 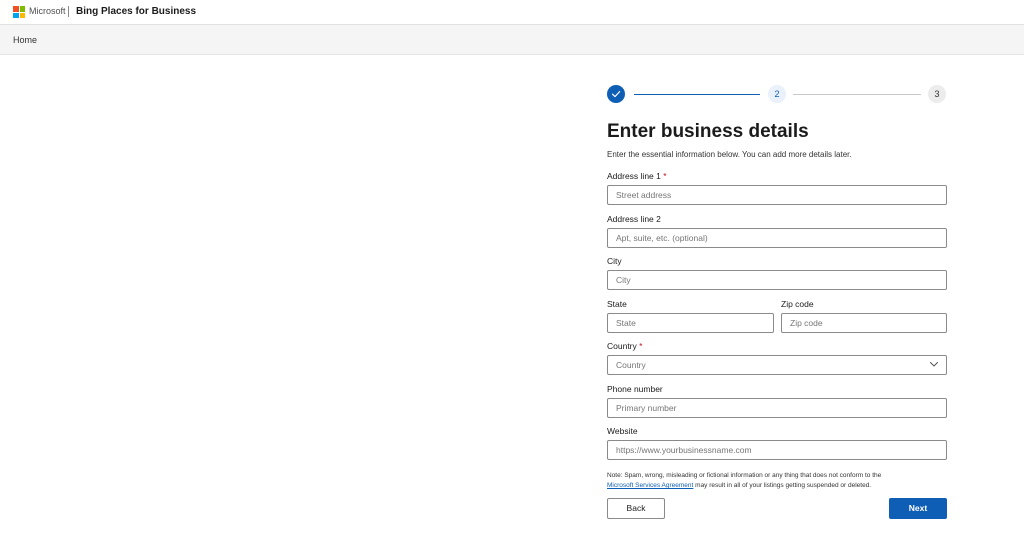 I want to click on services-agreement-link: Microsoft Services Agreement, so click(x=650, y=485).